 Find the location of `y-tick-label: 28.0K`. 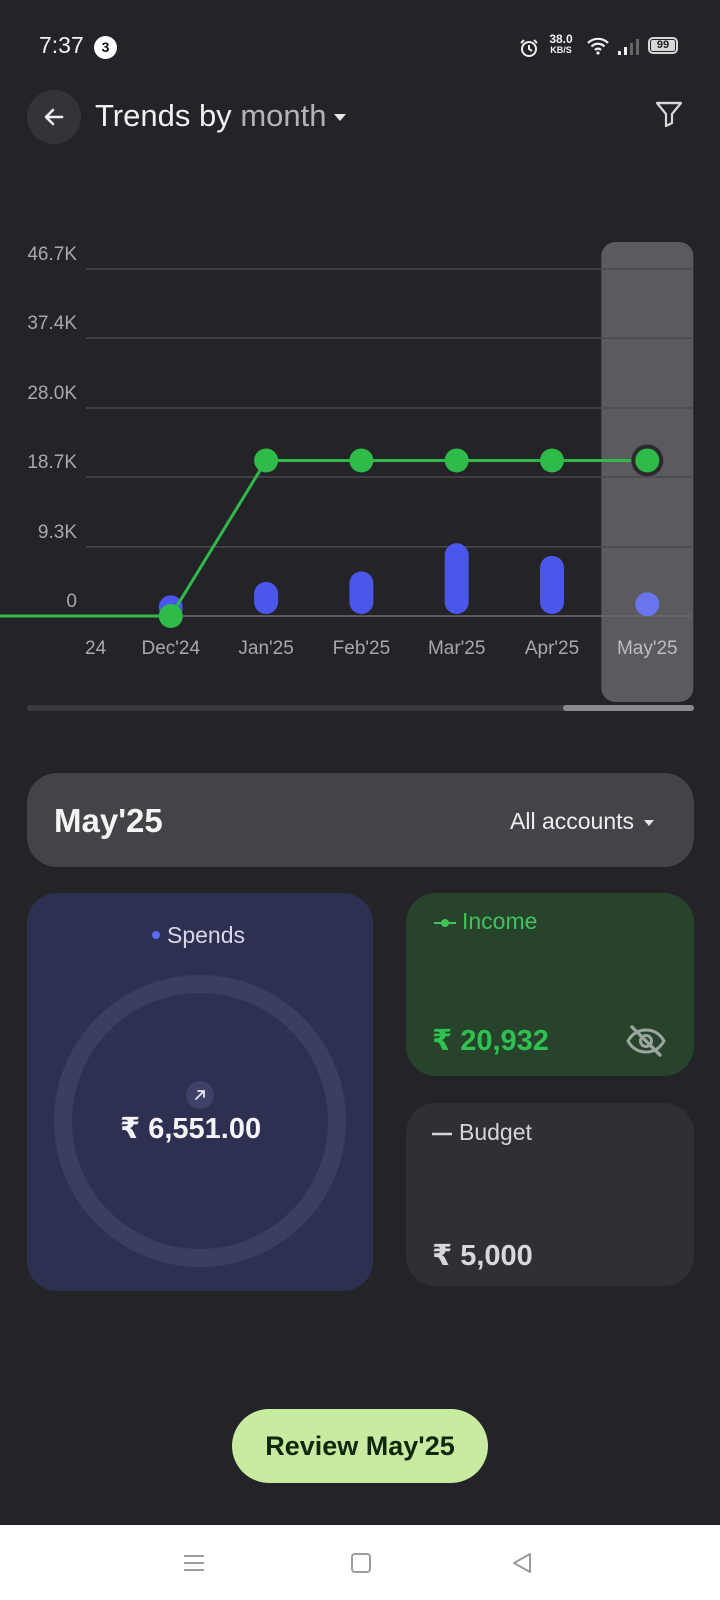

y-tick-label: 28.0K is located at coordinates (52, 393).